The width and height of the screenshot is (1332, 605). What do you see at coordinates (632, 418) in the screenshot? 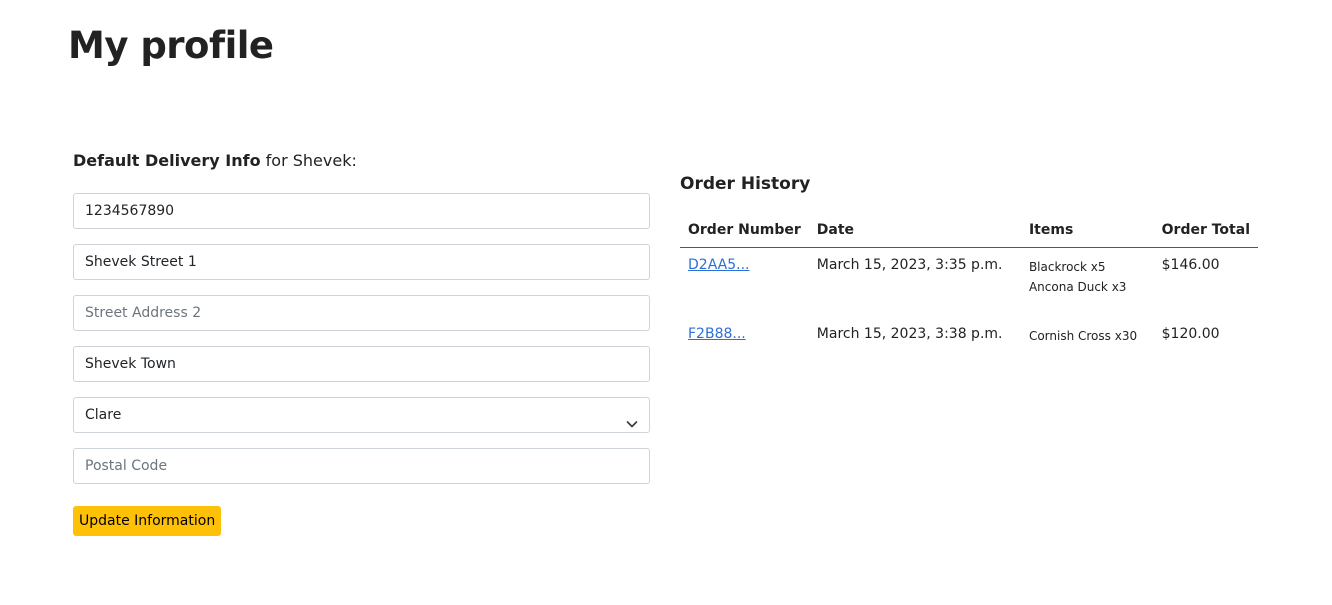
I see `chevron-down-icon` at bounding box center [632, 418].